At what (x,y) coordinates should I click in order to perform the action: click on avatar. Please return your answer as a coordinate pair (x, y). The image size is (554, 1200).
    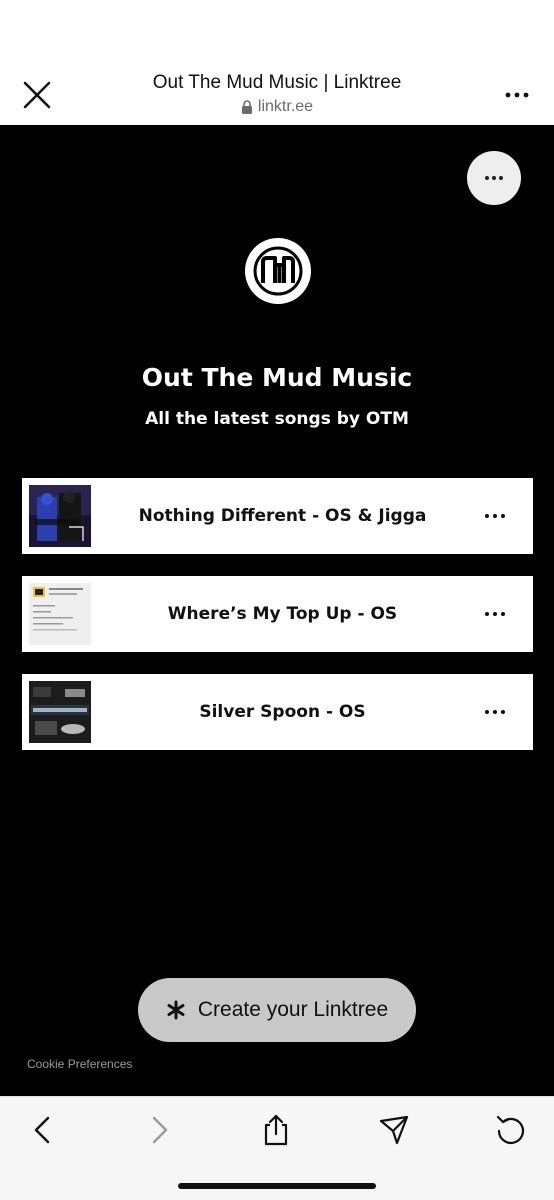
    Looking at the image, I should click on (278, 271).